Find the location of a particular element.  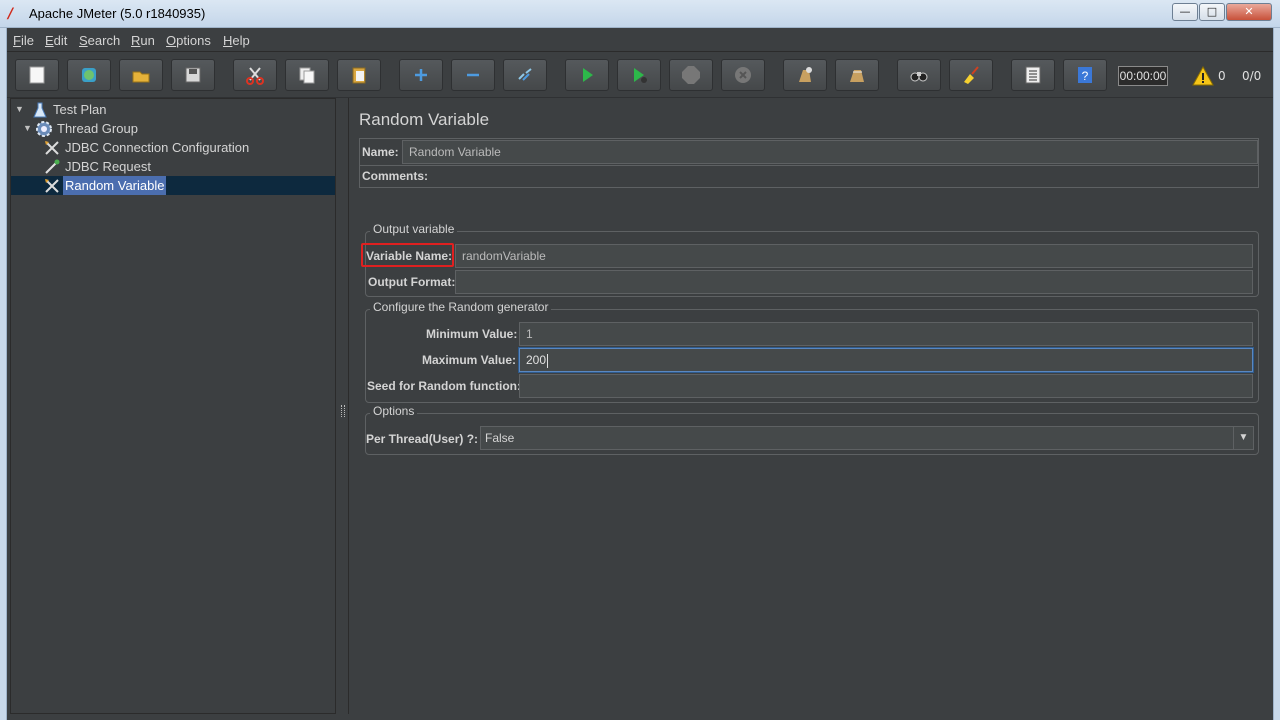

toggle-icon is located at coordinates (525, 74).